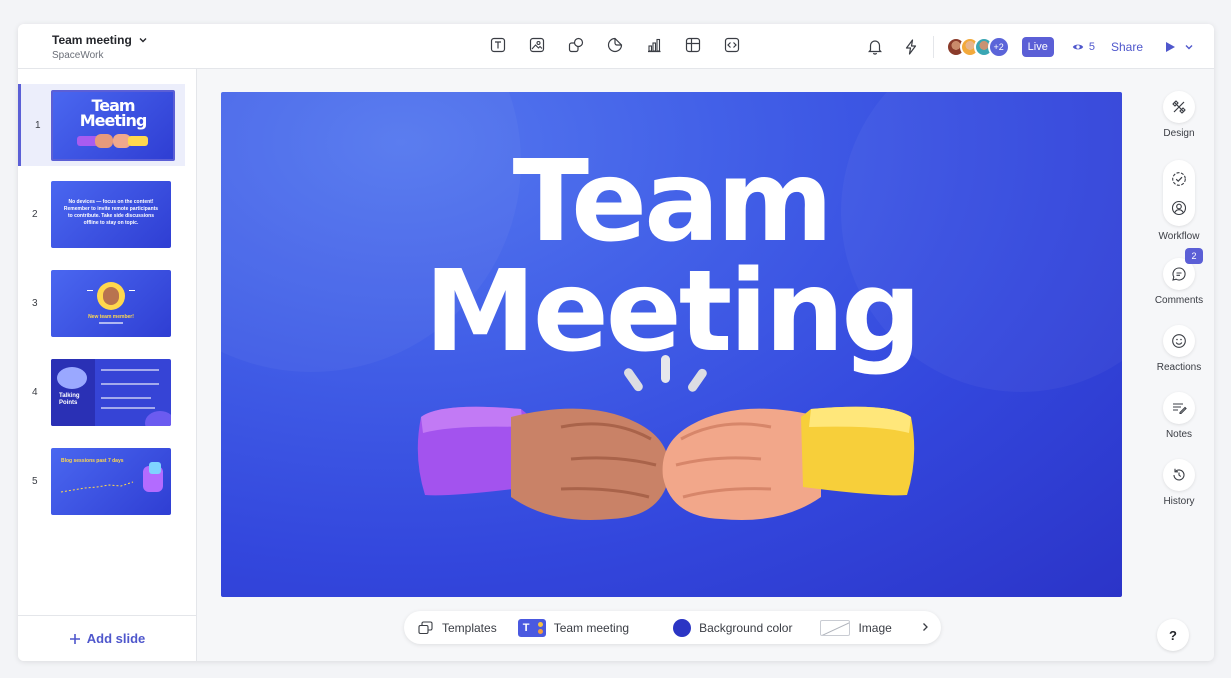  I want to click on templates-button: Templates, so click(457, 628).